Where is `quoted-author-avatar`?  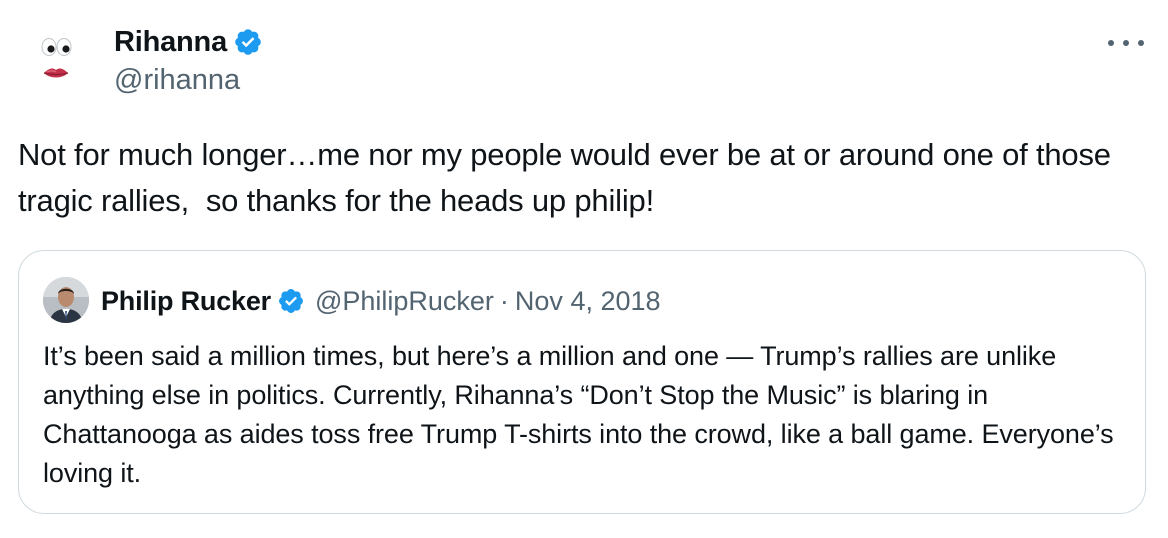 quoted-author-avatar is located at coordinates (66, 300).